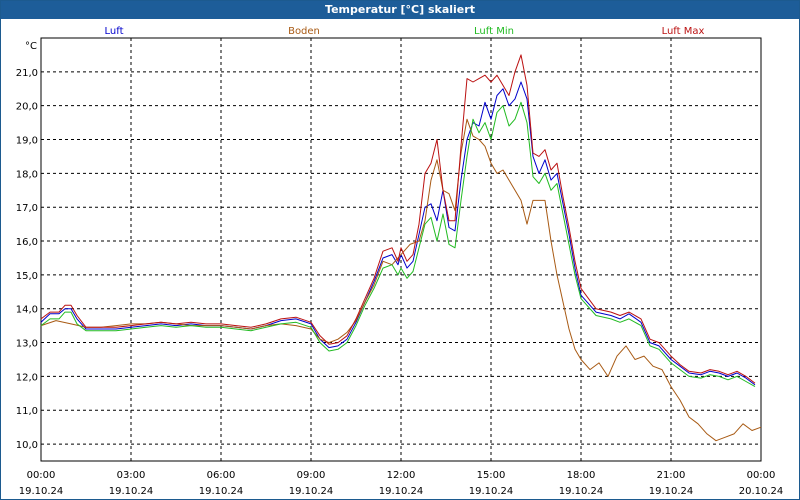 This screenshot has height=500, width=800. What do you see at coordinates (27, 242) in the screenshot?
I see `y-tick-label: 16,0` at bounding box center [27, 242].